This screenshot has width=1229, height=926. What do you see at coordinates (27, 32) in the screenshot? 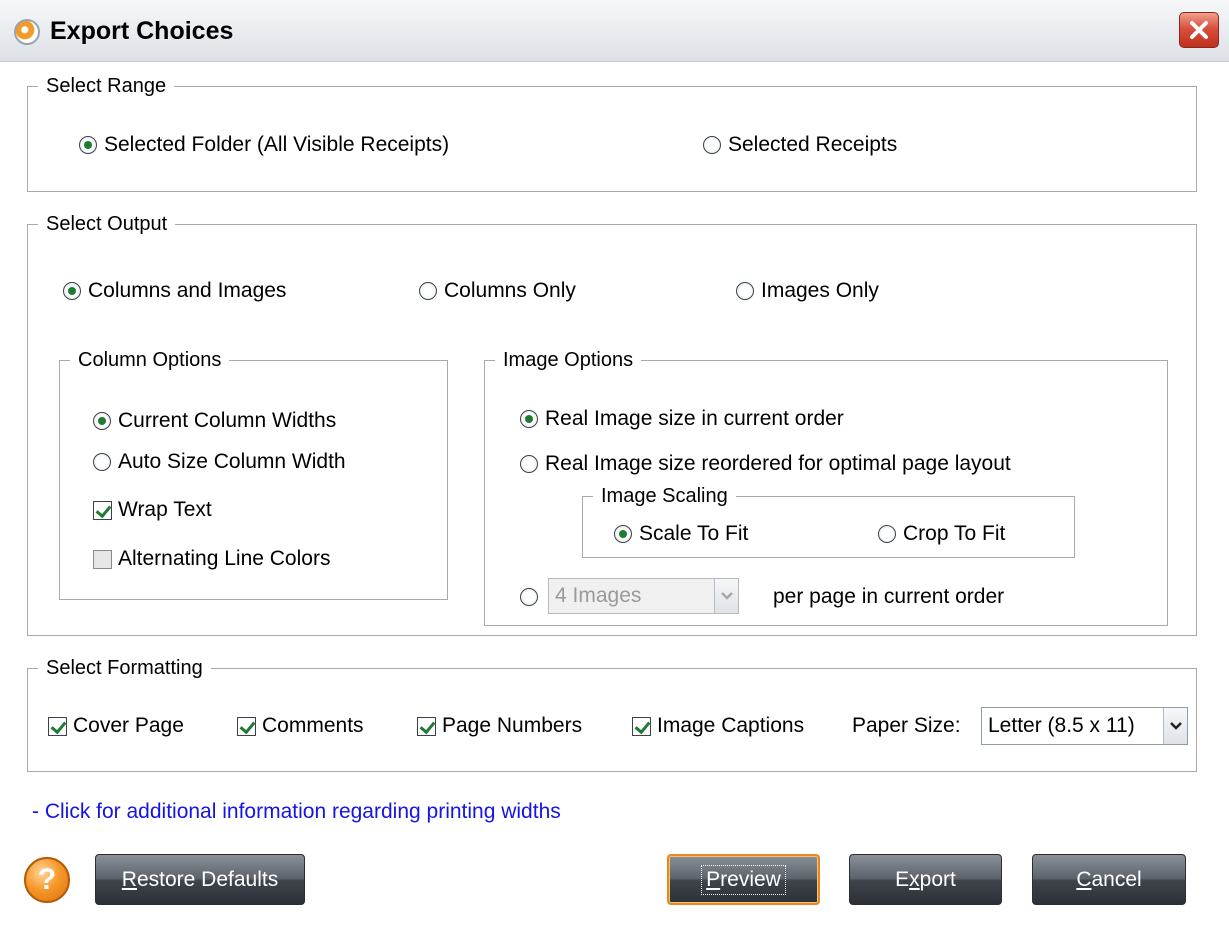
I see `app-logo-icon` at bounding box center [27, 32].